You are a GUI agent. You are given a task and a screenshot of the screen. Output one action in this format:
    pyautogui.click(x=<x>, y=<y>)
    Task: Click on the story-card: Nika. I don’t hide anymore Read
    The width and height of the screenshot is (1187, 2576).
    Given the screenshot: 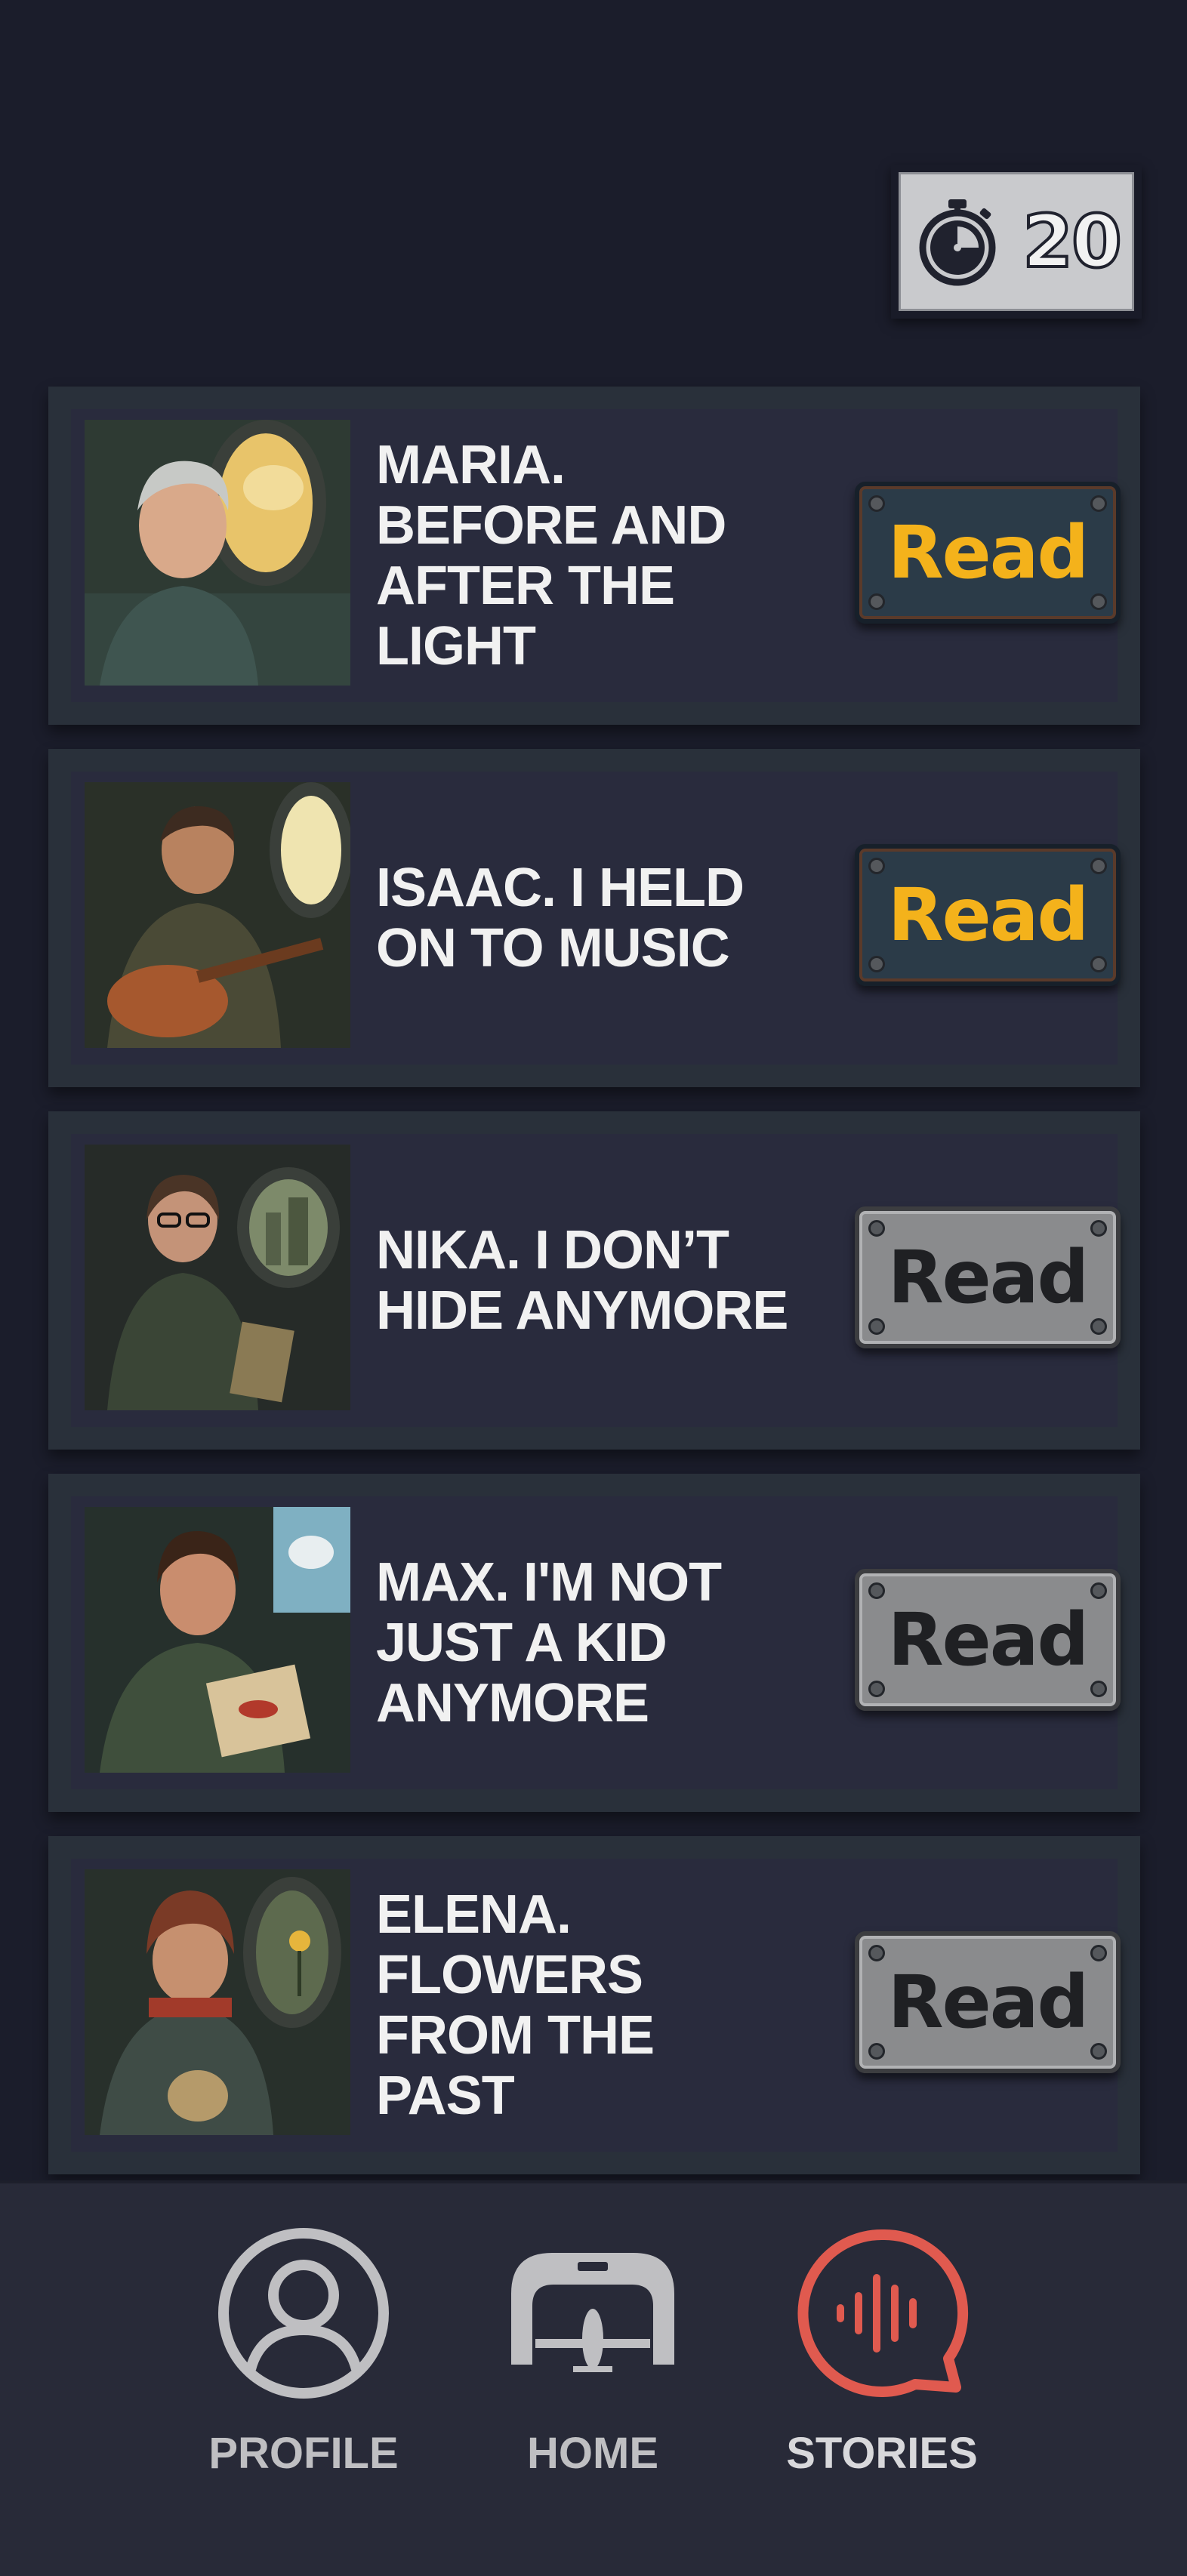 What is the action you would take?
    pyautogui.click(x=594, y=1280)
    